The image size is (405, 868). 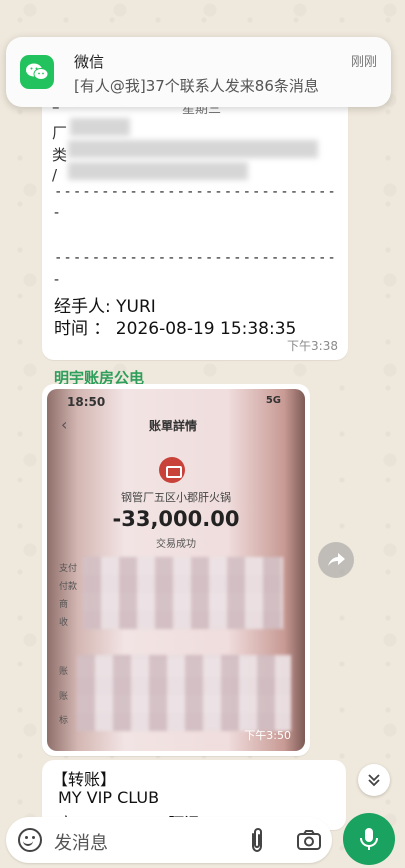 What do you see at coordinates (176, 544) in the screenshot?
I see `transaction-status: 交易成功` at bounding box center [176, 544].